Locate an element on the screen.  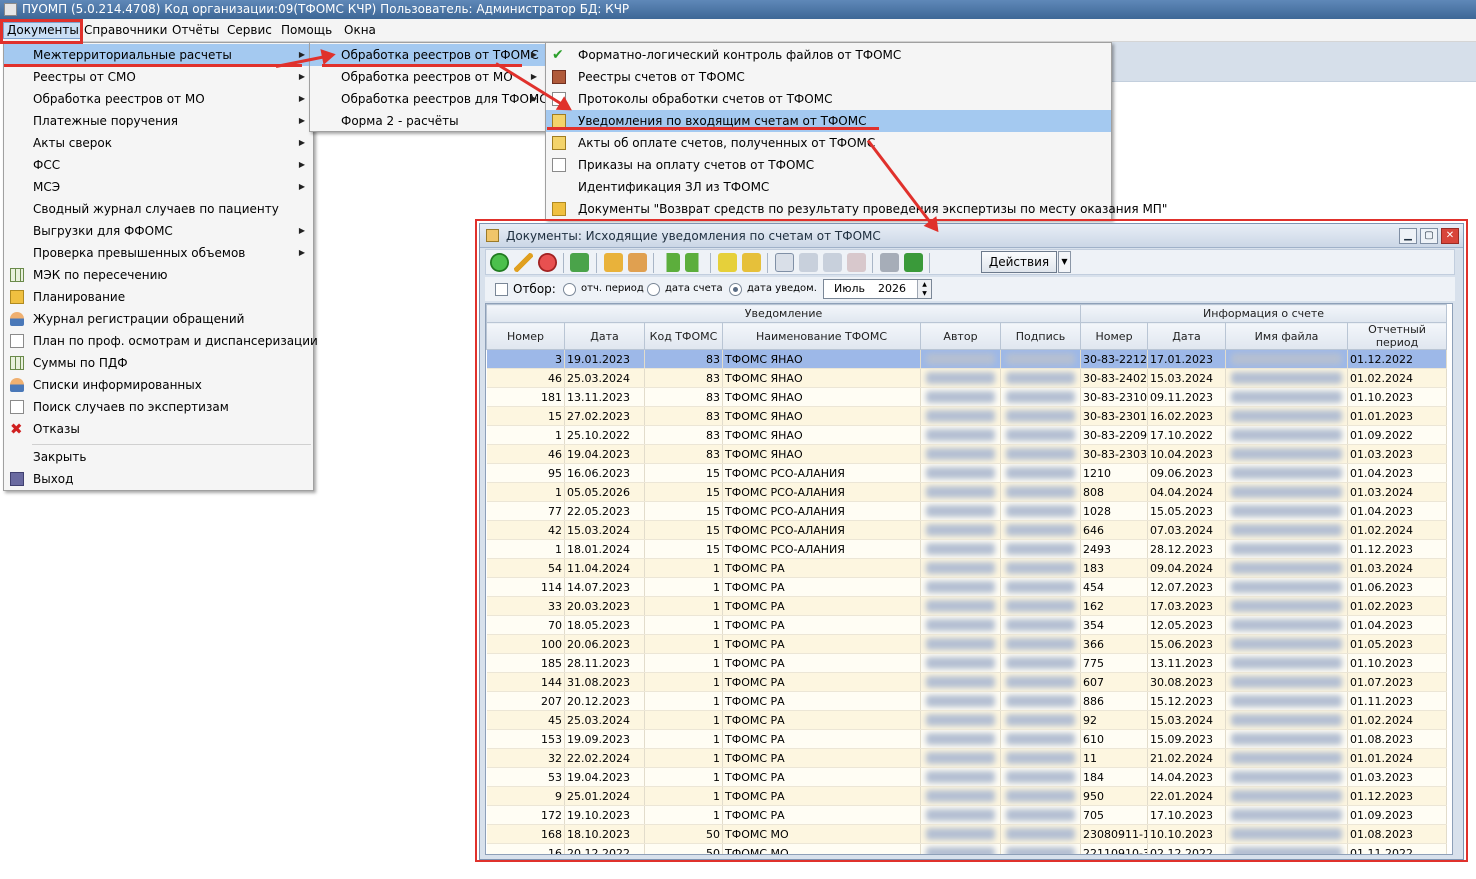
menu-help: Помощь is located at coordinates (306, 30).